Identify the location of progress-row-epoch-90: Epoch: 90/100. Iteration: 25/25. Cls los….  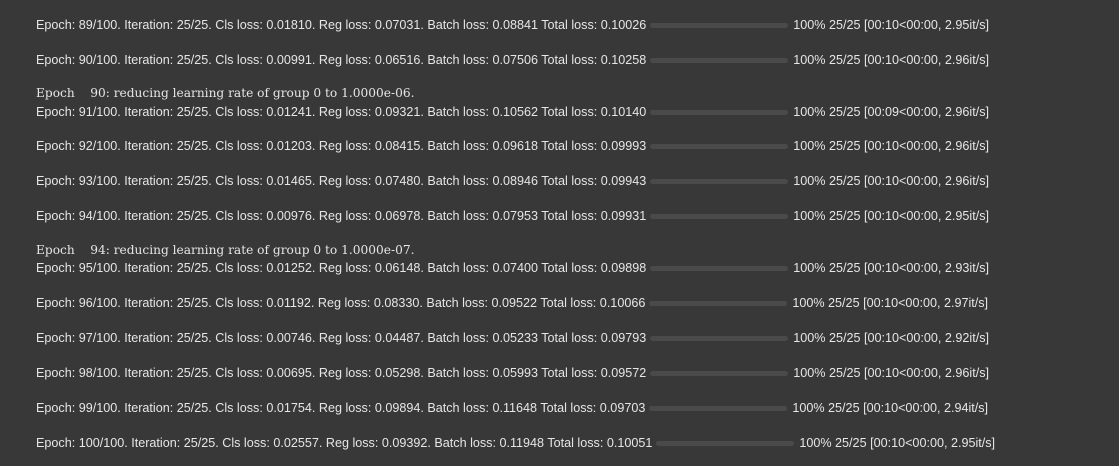
(512, 60).